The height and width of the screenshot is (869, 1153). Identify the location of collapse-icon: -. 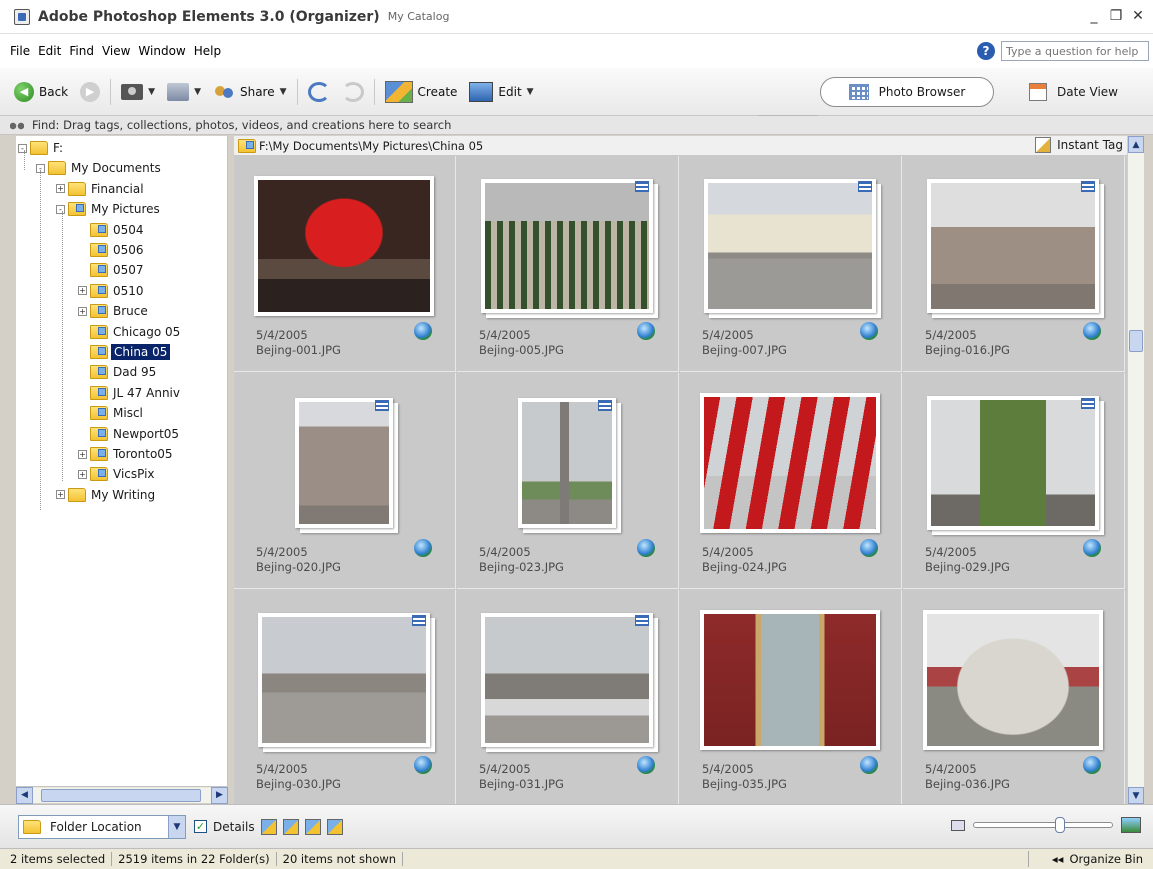
(60, 209).